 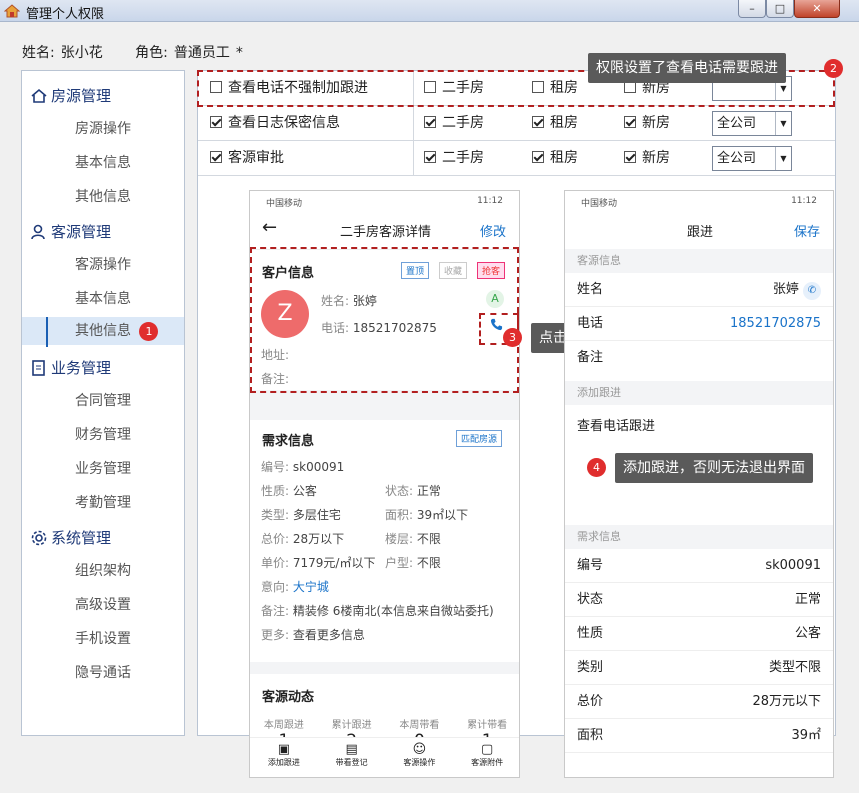 What do you see at coordinates (201, 53) in the screenshot?
I see `user-role: 普通员工` at bounding box center [201, 53].